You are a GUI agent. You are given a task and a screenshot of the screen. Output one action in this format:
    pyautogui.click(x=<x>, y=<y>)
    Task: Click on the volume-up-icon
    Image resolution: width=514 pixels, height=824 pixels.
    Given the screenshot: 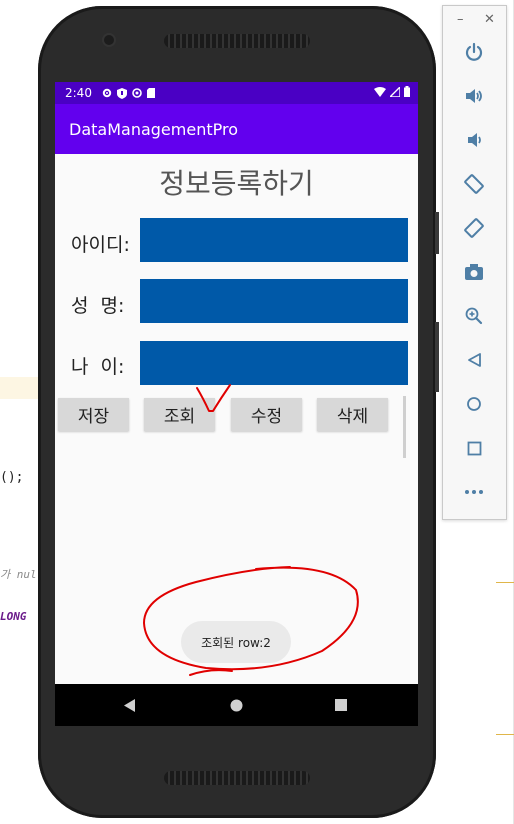 What is the action you would take?
    pyautogui.click(x=474, y=96)
    